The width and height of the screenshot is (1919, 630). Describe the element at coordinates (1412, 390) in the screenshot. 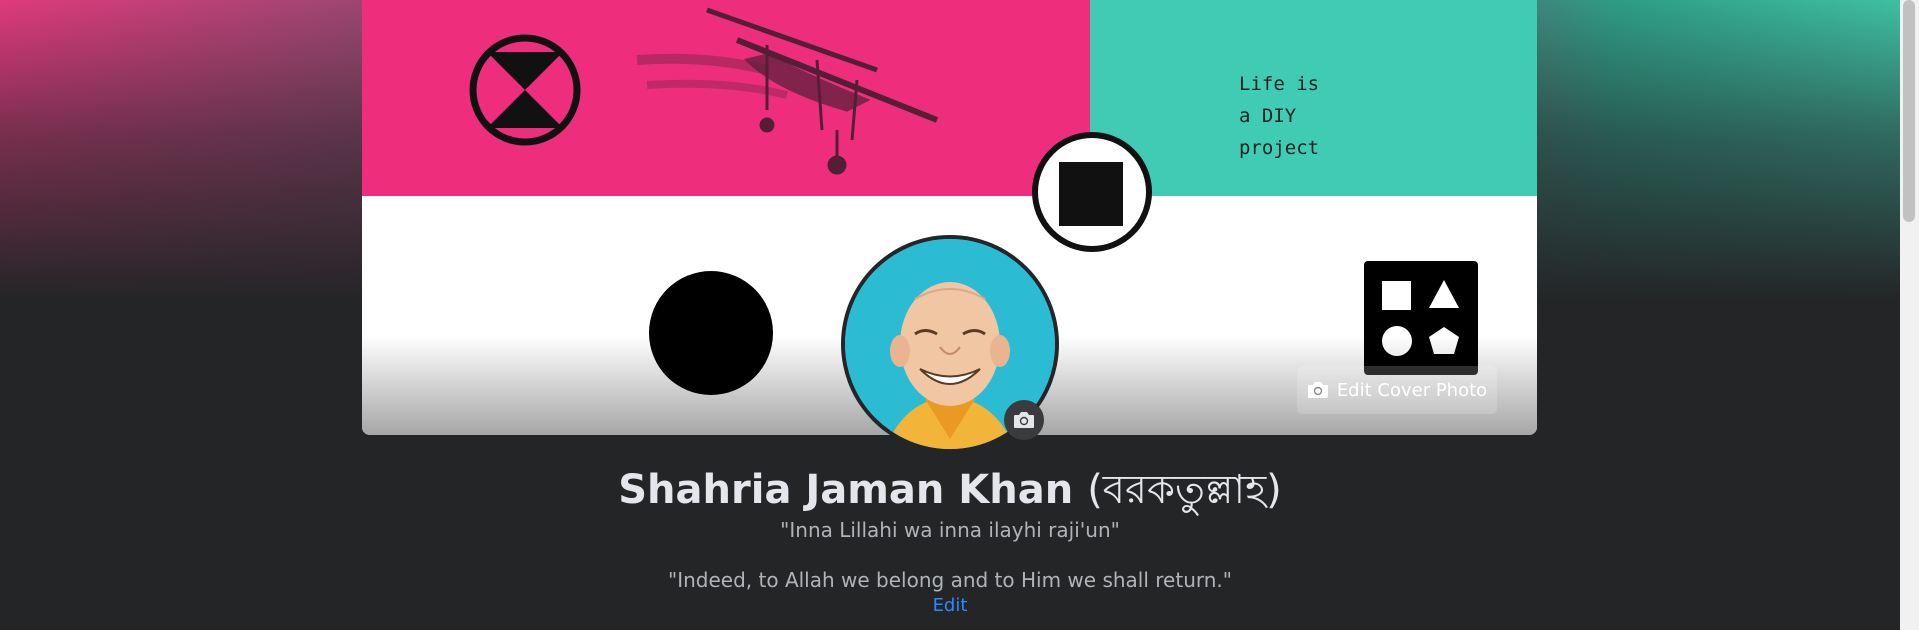

I see `edit-cover-photo-label: Edit Cover Photo` at that location.